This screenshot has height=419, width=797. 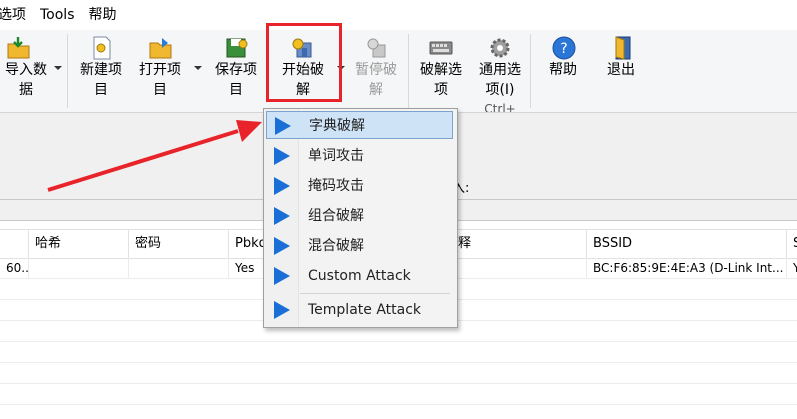 What do you see at coordinates (441, 71) in the screenshot?
I see `crack-options-button: 破解选 项` at bounding box center [441, 71].